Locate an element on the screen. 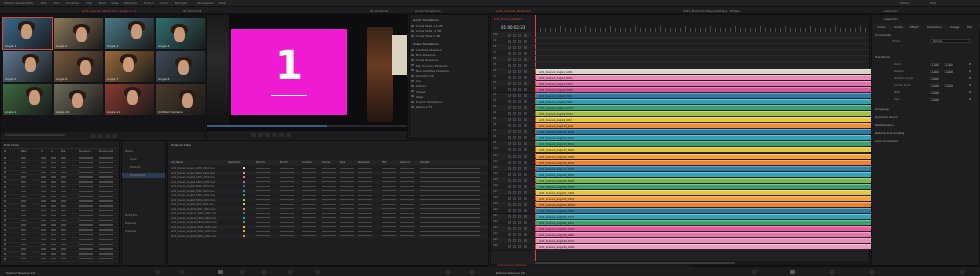  media-pool-column-header: FPS is located at coordinates (384, 162).